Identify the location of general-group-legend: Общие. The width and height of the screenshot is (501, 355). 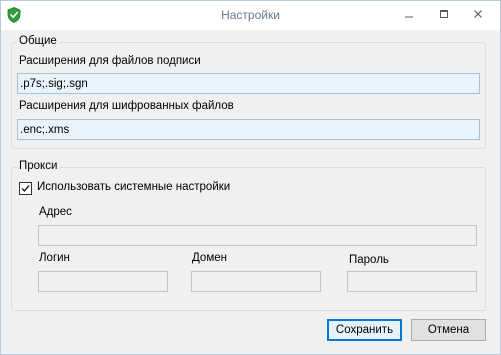
(38, 41).